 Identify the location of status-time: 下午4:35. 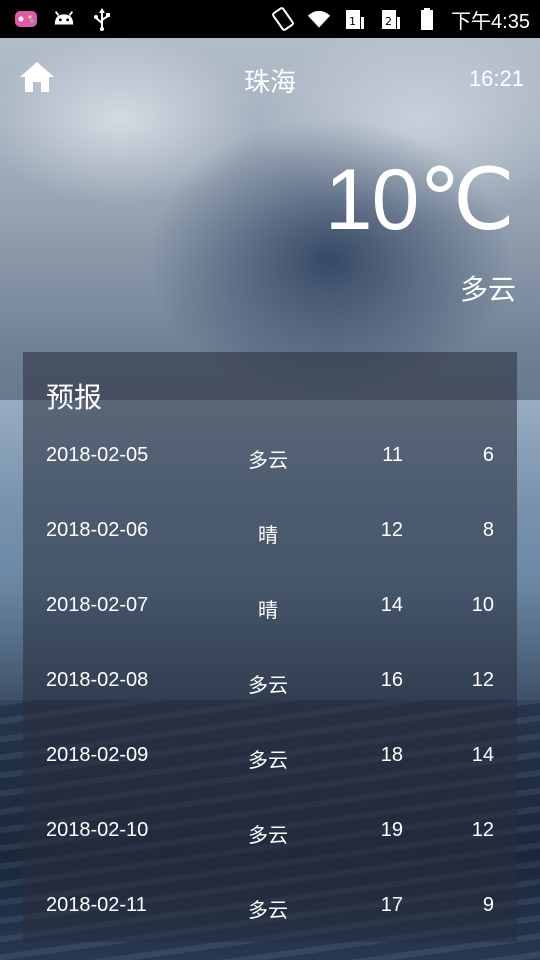
(490, 21).